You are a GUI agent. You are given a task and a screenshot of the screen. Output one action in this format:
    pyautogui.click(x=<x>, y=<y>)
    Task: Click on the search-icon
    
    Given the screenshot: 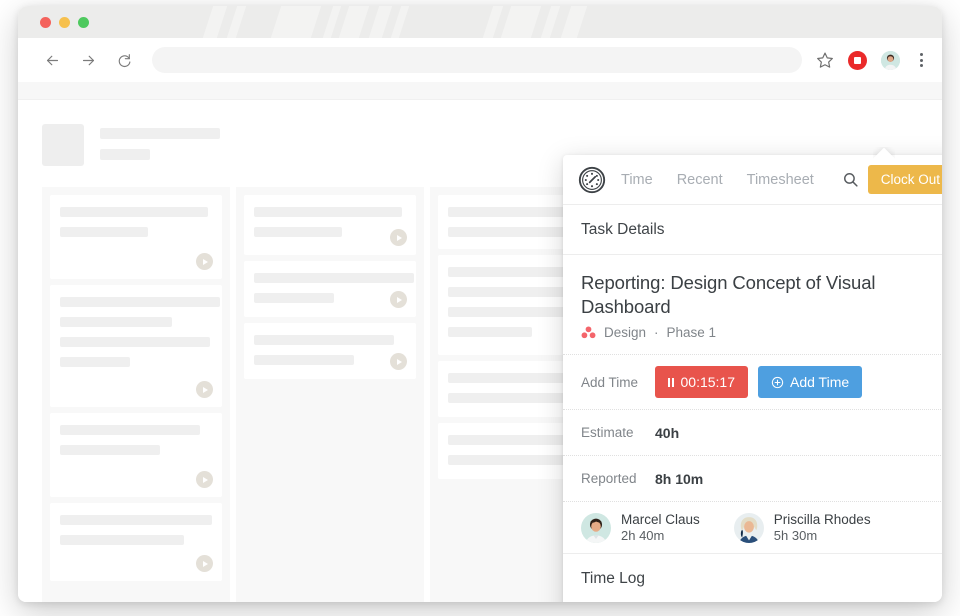 What is the action you would take?
    pyautogui.click(x=850, y=179)
    